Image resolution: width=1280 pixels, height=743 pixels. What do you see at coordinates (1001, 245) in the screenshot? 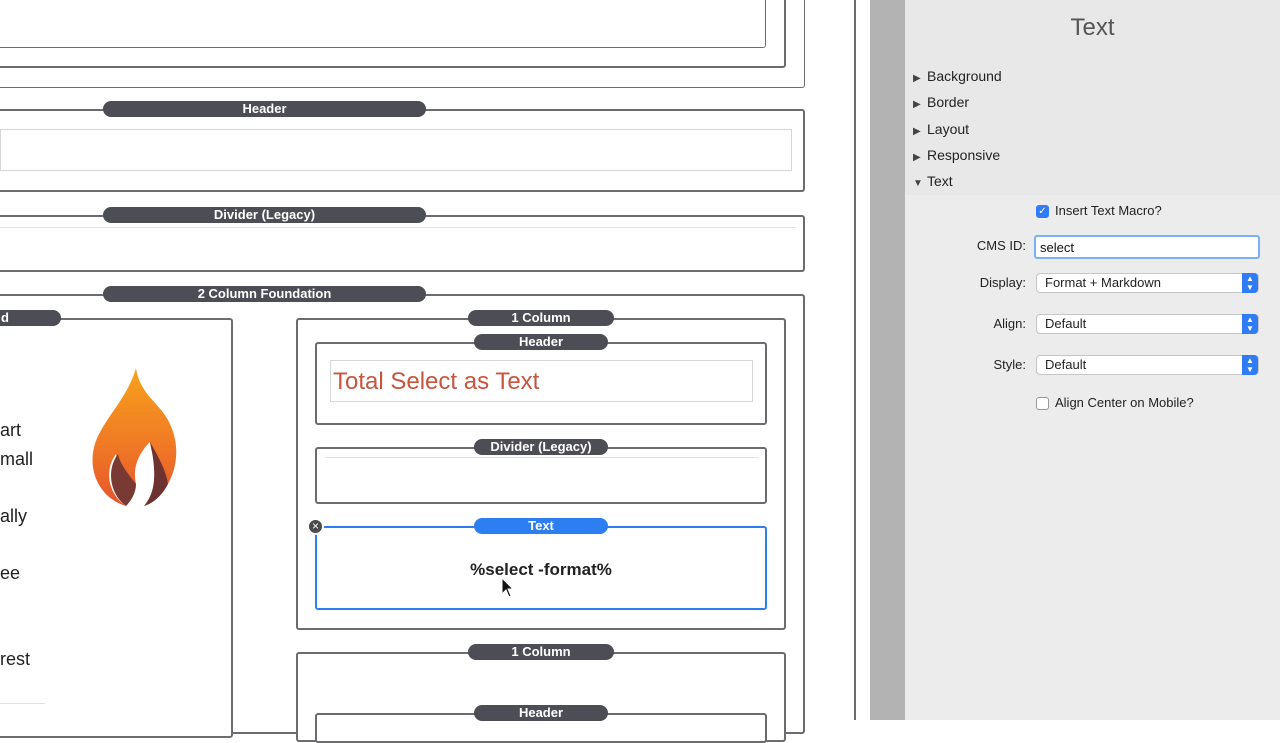
I see `cms-id-label: CMS ID:` at bounding box center [1001, 245].